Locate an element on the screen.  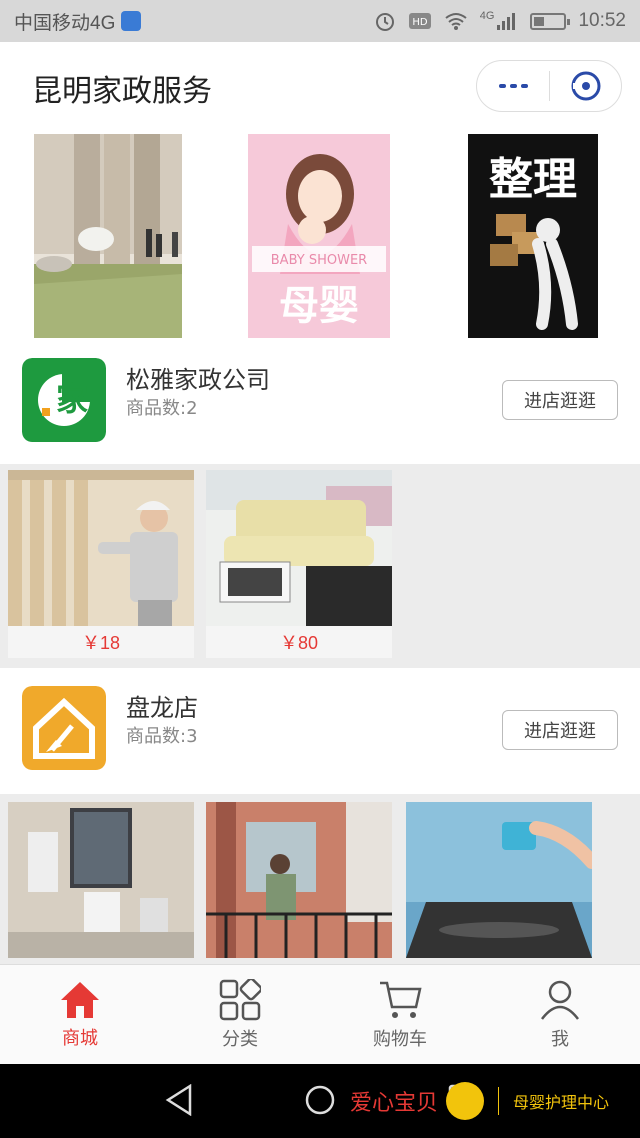
store-card: 家 松雅家政公司 商品数:2 进店逛逛 is located at coordinates (320, 403).